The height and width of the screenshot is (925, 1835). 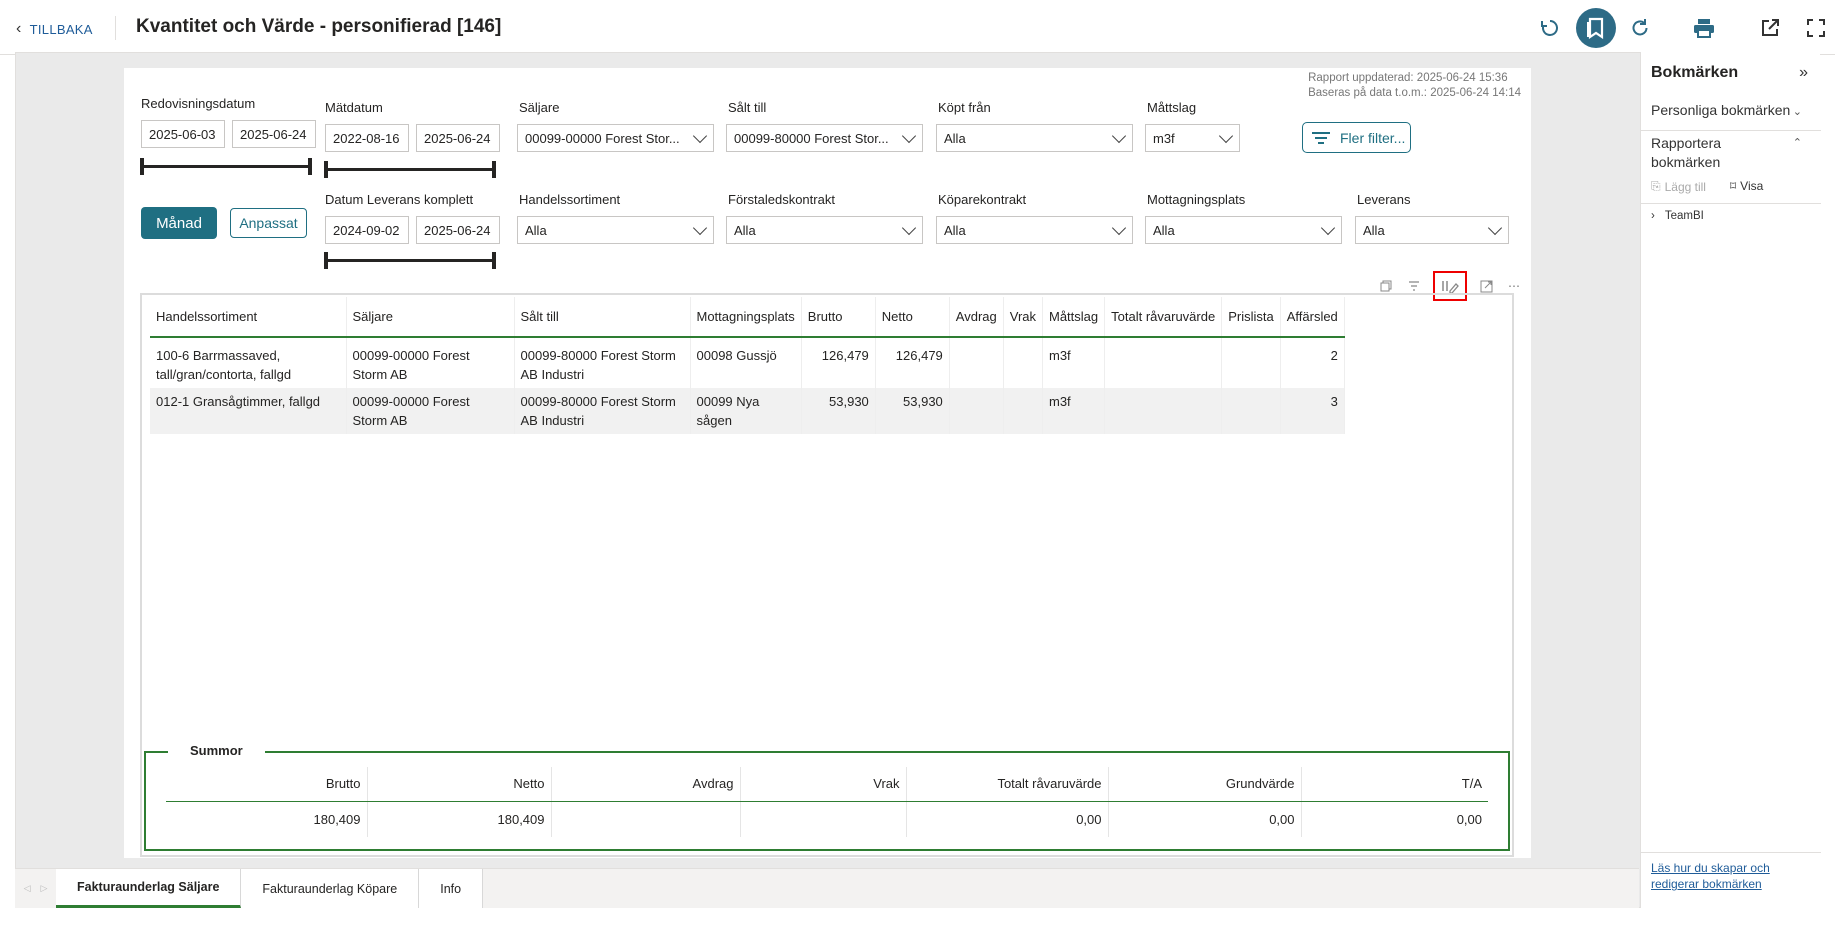 I want to click on mattslag-dropdown: m3f, so click(x=1192, y=138).